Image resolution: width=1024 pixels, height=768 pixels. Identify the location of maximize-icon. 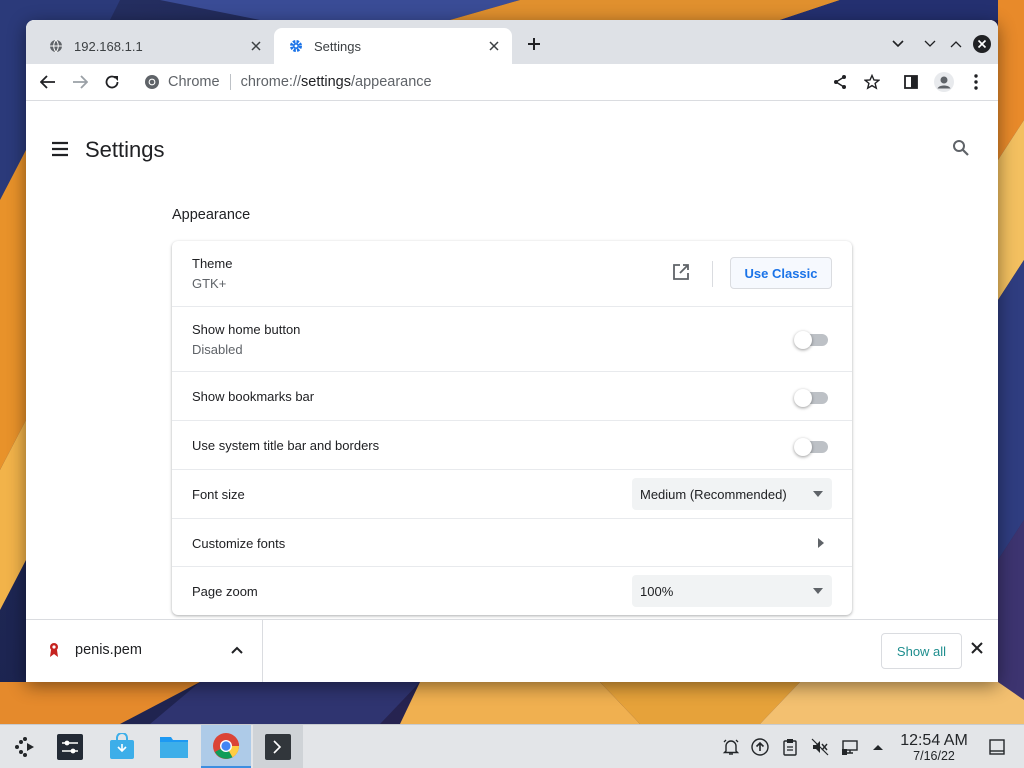
(956, 44).